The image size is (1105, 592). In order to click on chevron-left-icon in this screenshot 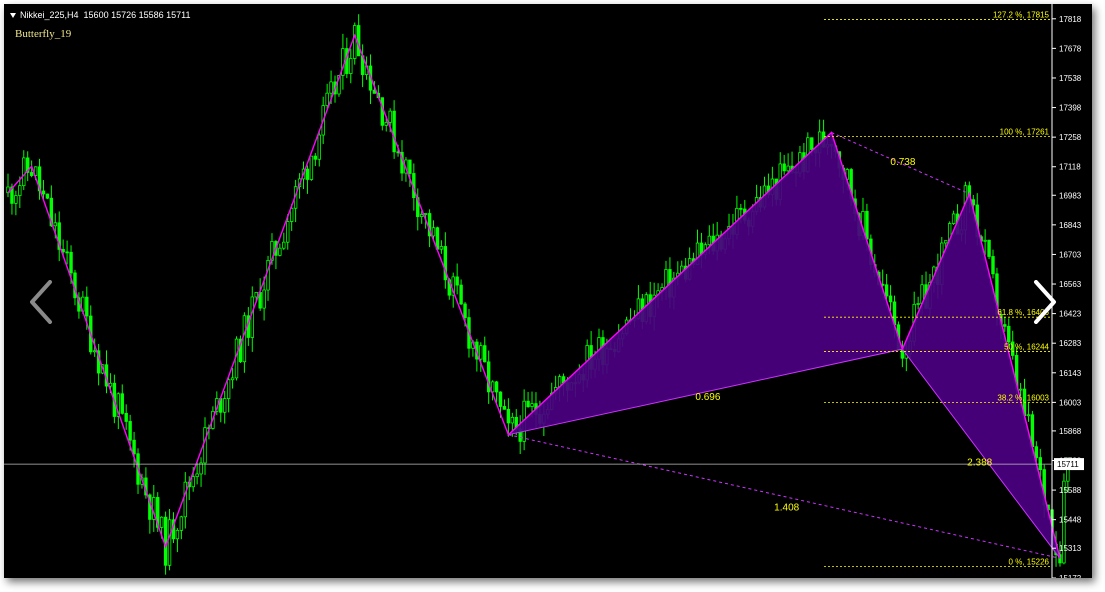, I will do `click(42, 302)`.